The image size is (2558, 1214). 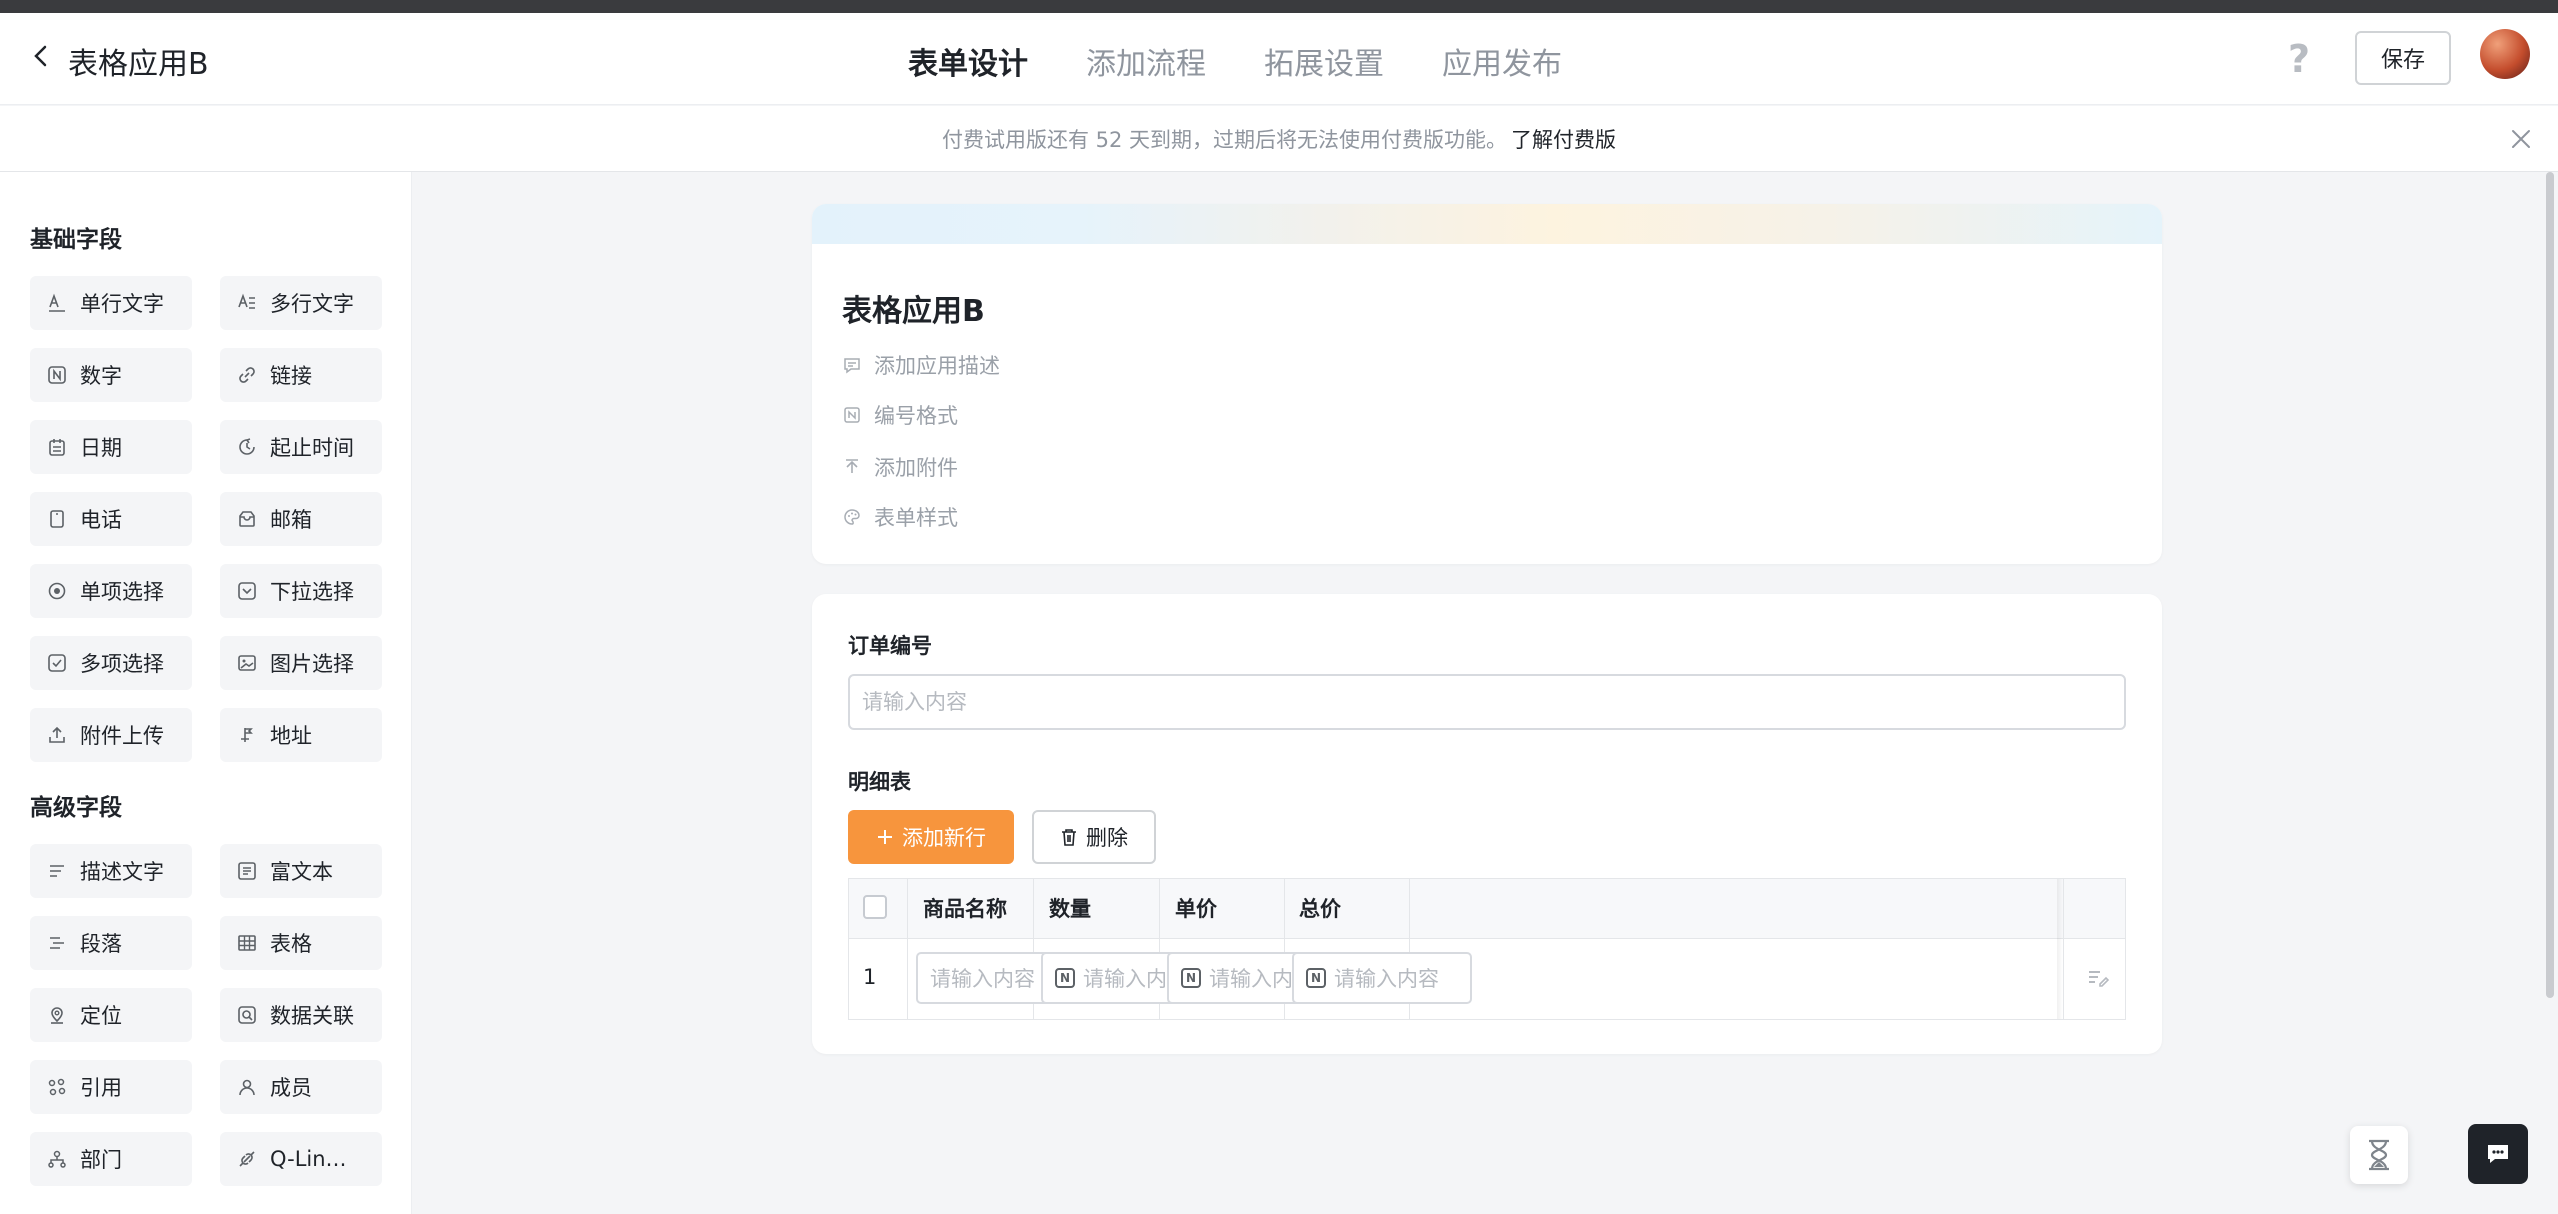 I want to click on palette-icon, so click(x=852, y=517).